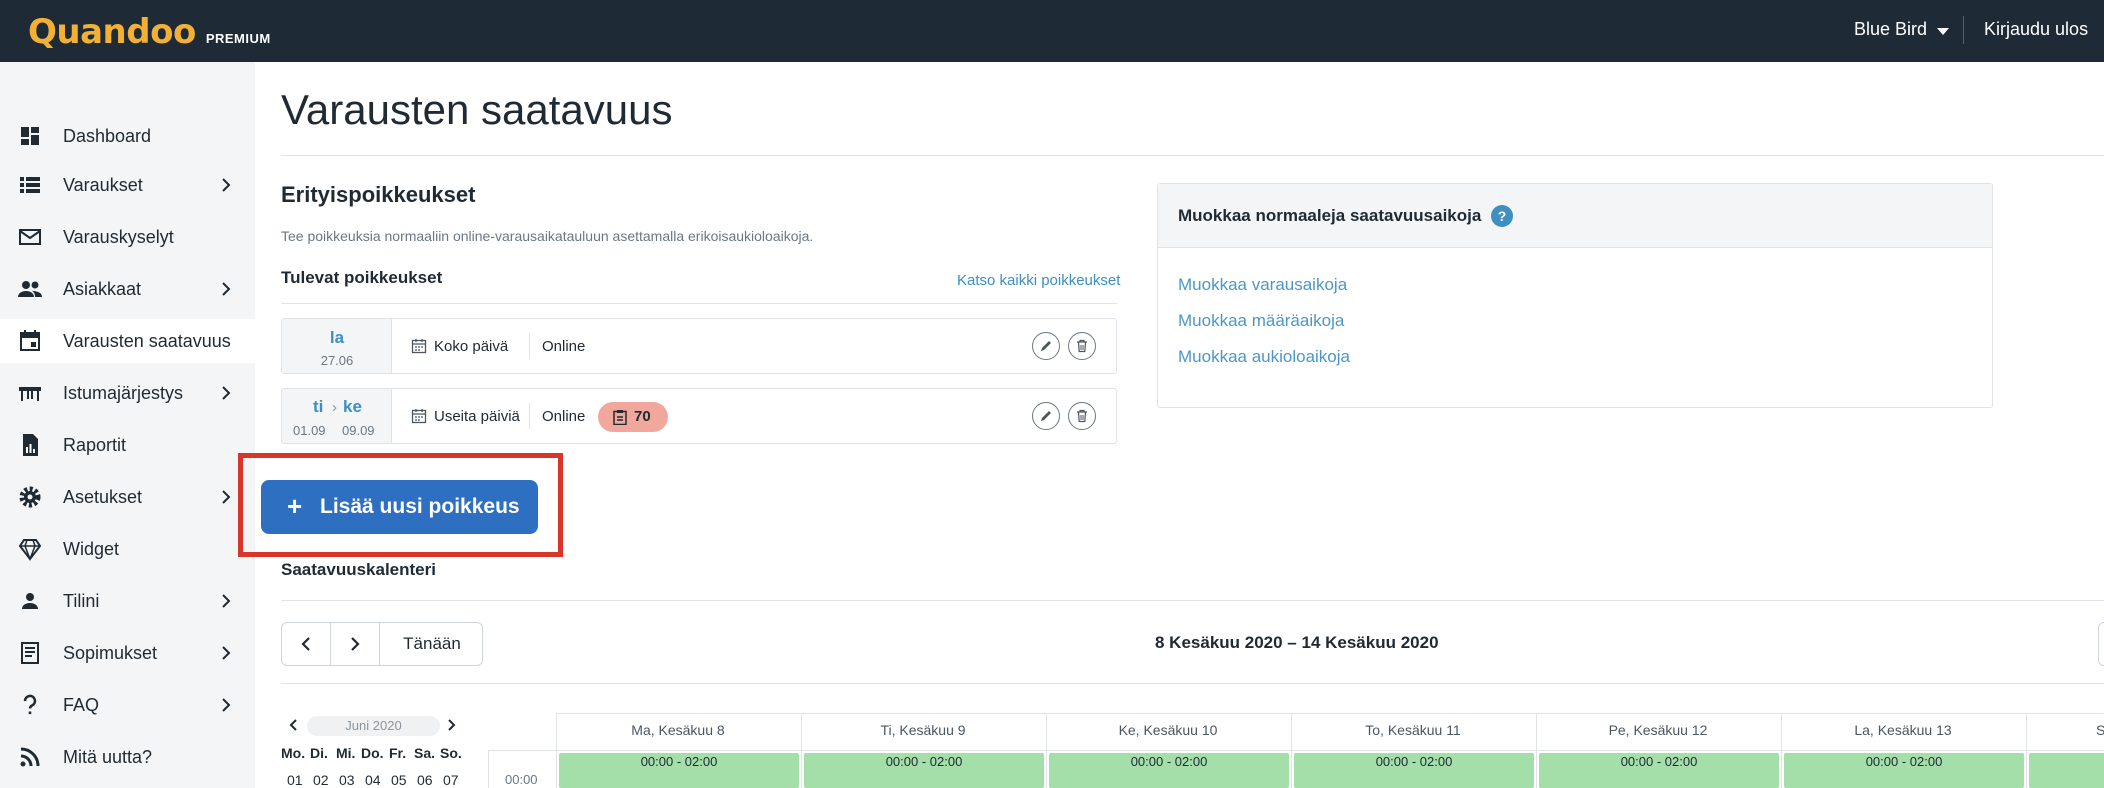 This screenshot has width=2104, height=788. I want to click on quandoo-logo: Quandoo PREMIUM, so click(149, 32).